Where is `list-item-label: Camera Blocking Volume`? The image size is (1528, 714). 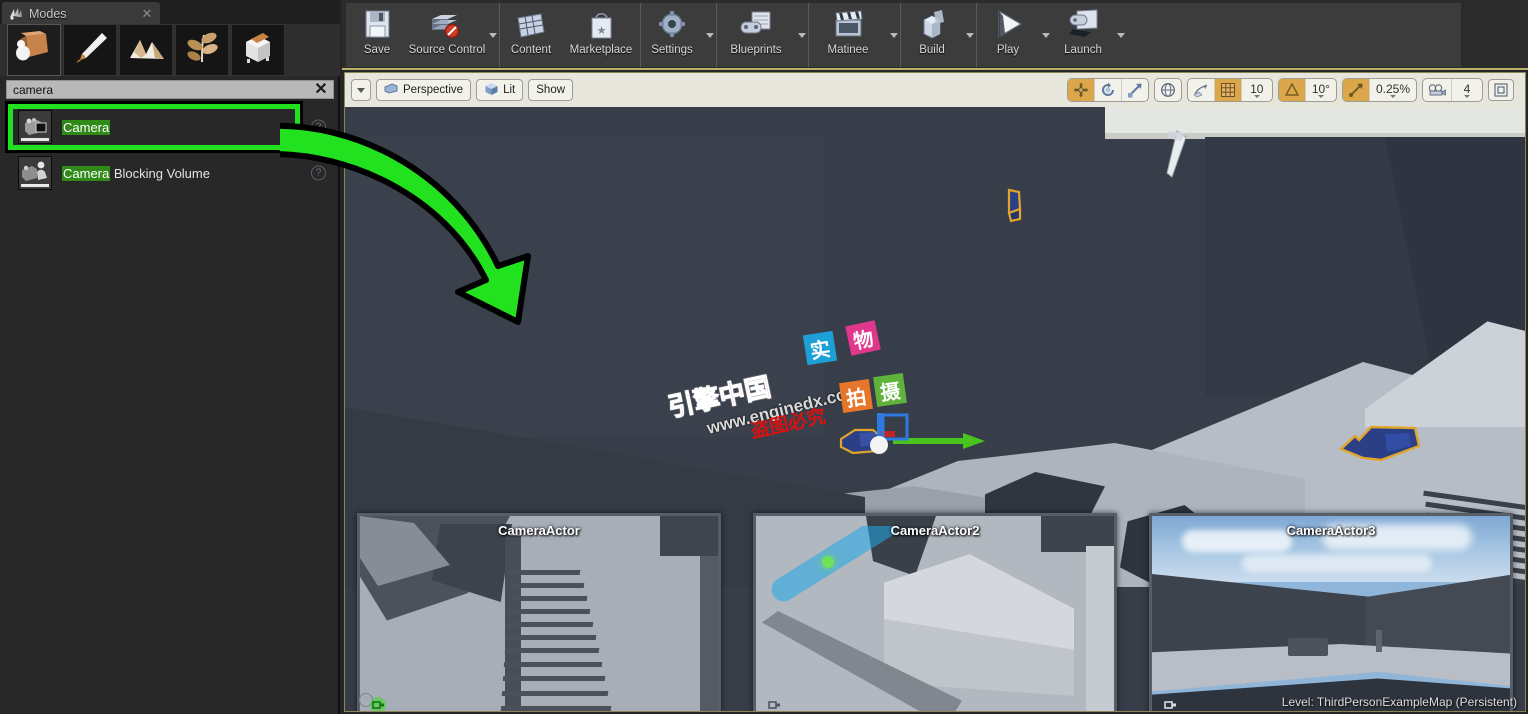 list-item-label: Camera Blocking Volume is located at coordinates (136, 173).